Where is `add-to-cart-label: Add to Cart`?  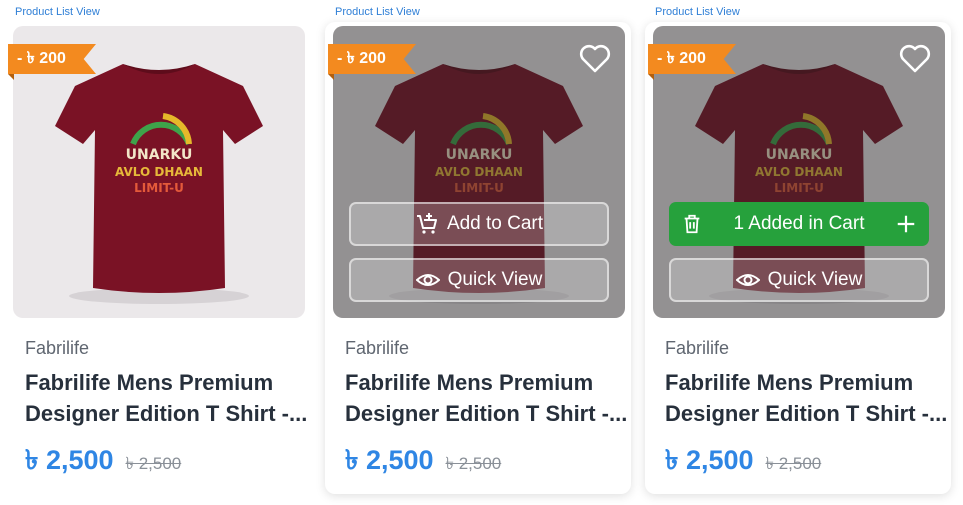
add-to-cart-label: Add to Cart is located at coordinates (495, 223).